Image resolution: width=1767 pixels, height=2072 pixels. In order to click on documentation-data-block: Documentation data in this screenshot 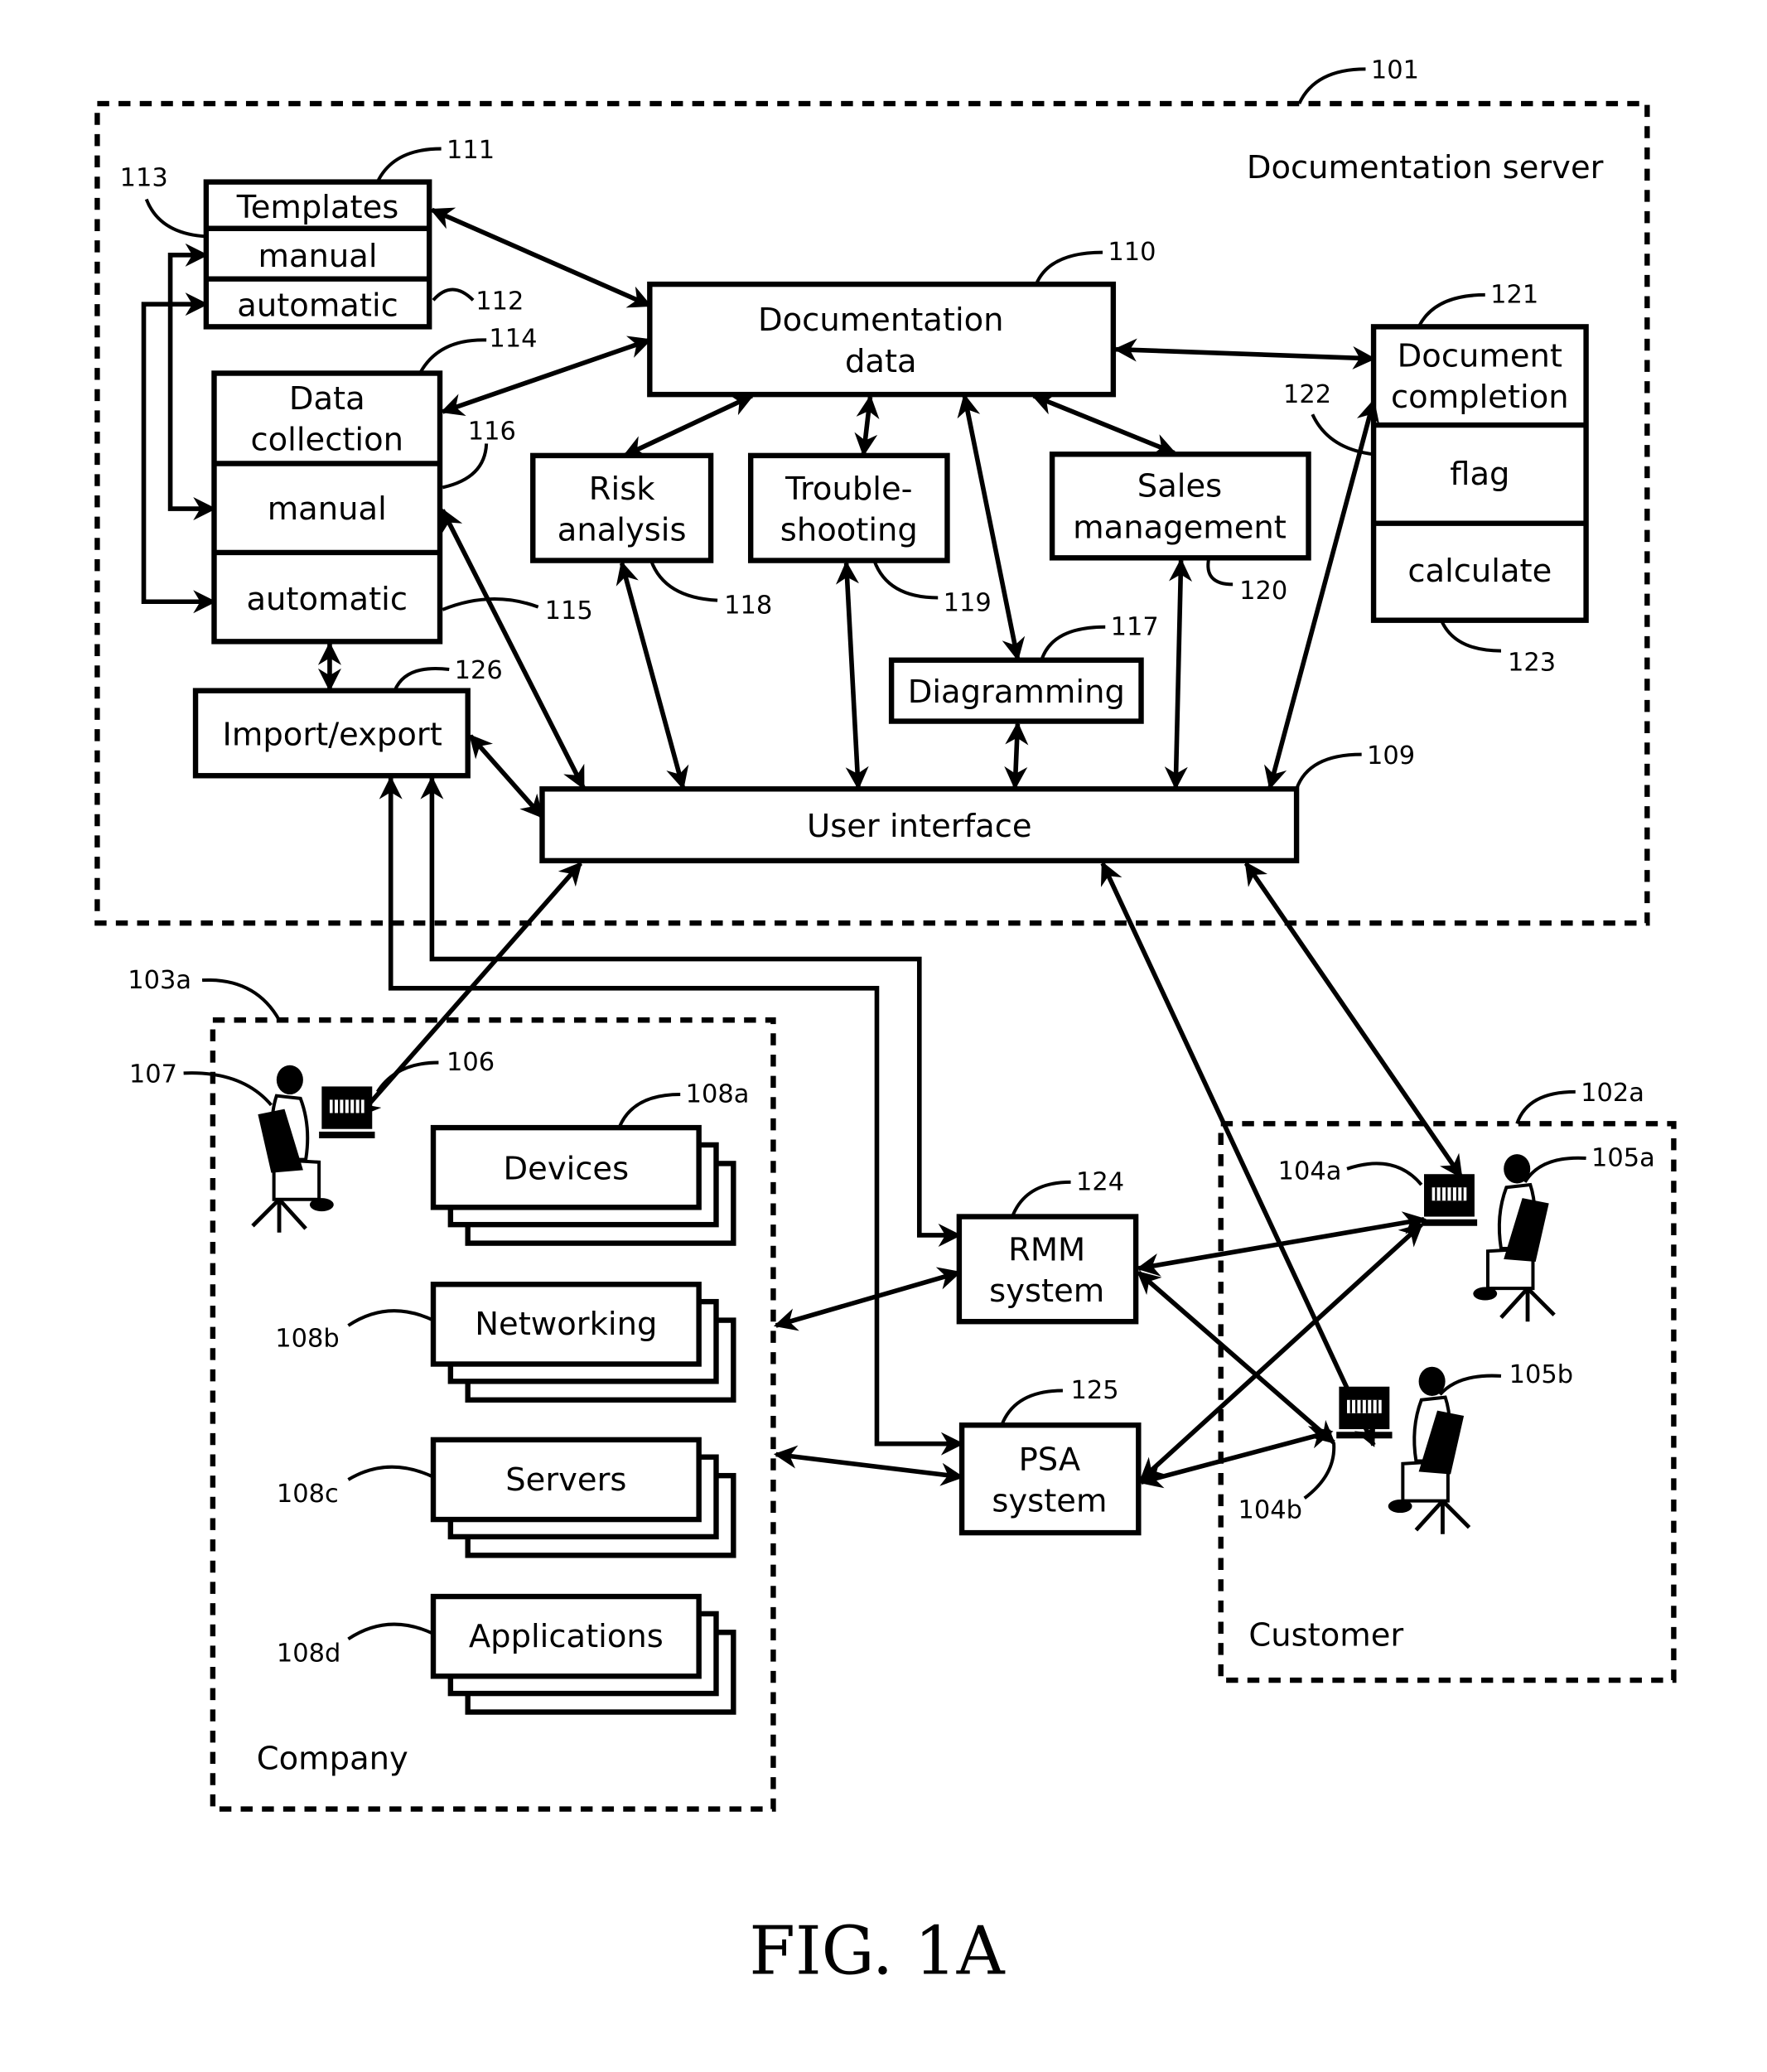, I will do `click(882, 340)`.